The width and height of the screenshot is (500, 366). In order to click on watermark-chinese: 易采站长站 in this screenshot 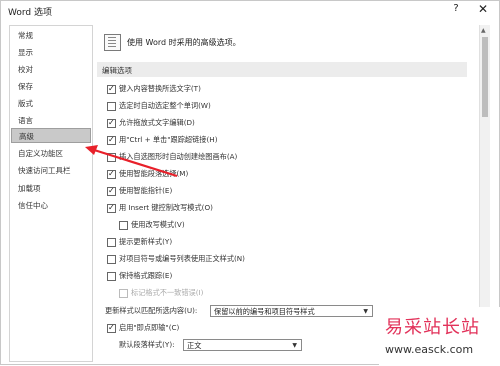, I will do `click(432, 327)`.